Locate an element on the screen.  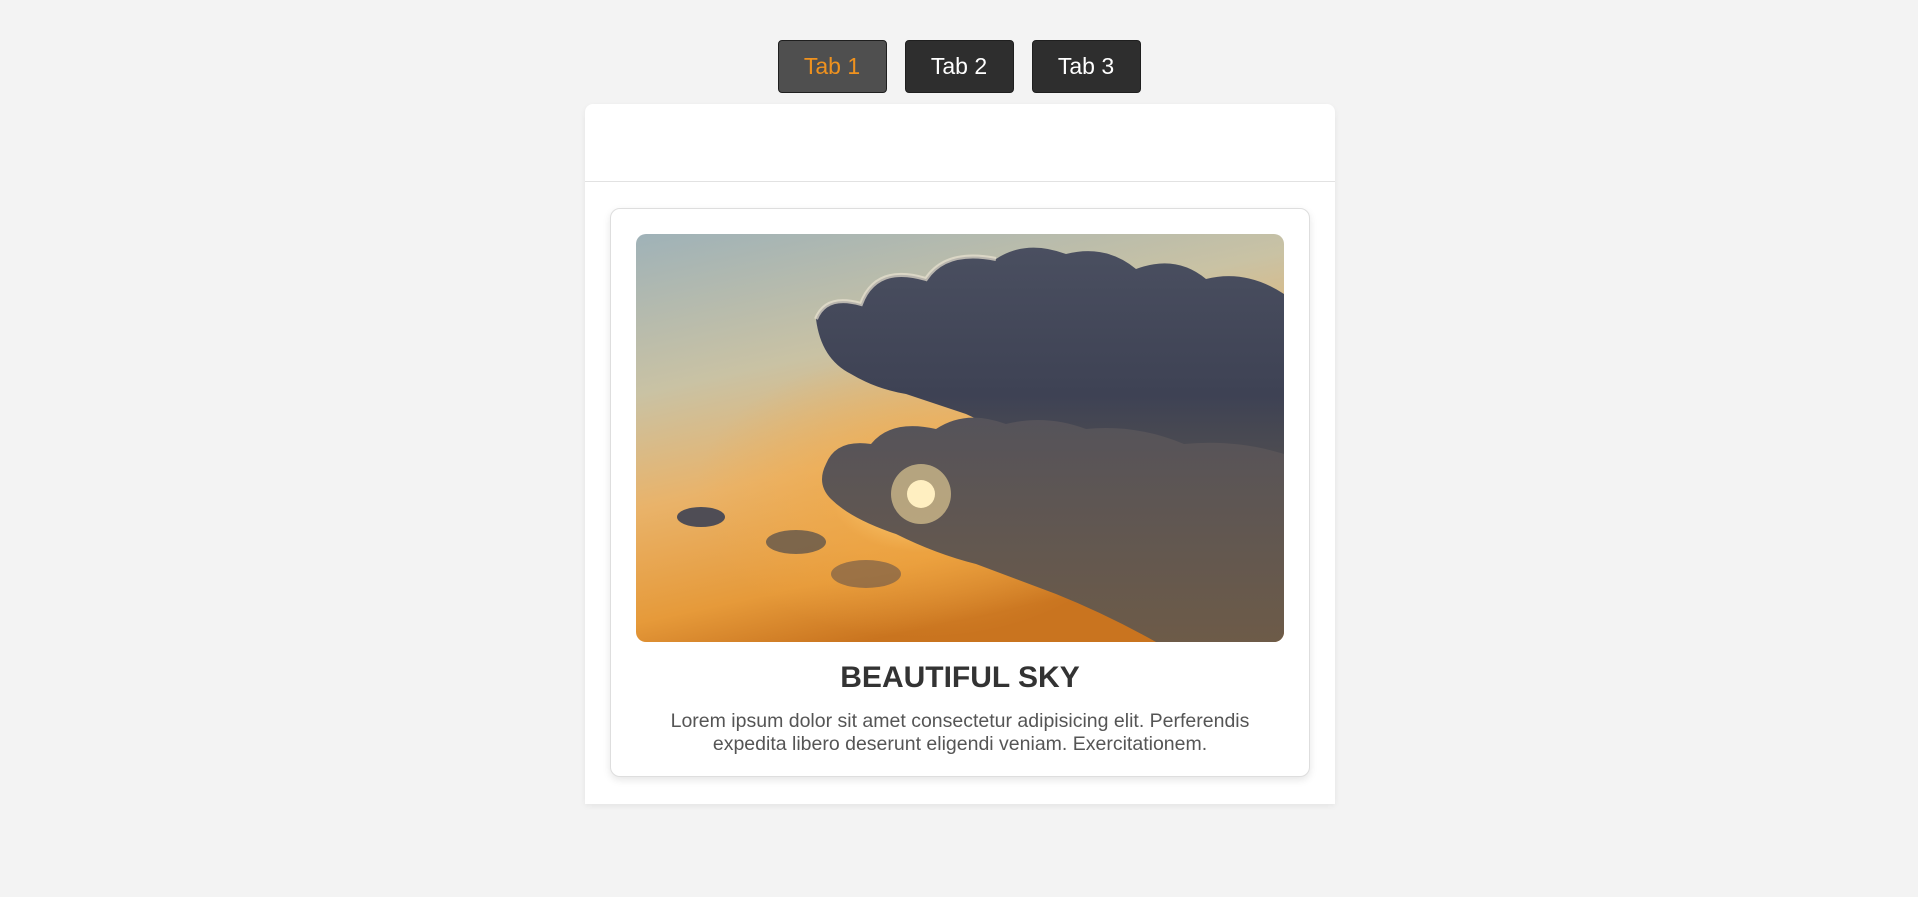
tab-2: Tab 2 is located at coordinates (959, 66).